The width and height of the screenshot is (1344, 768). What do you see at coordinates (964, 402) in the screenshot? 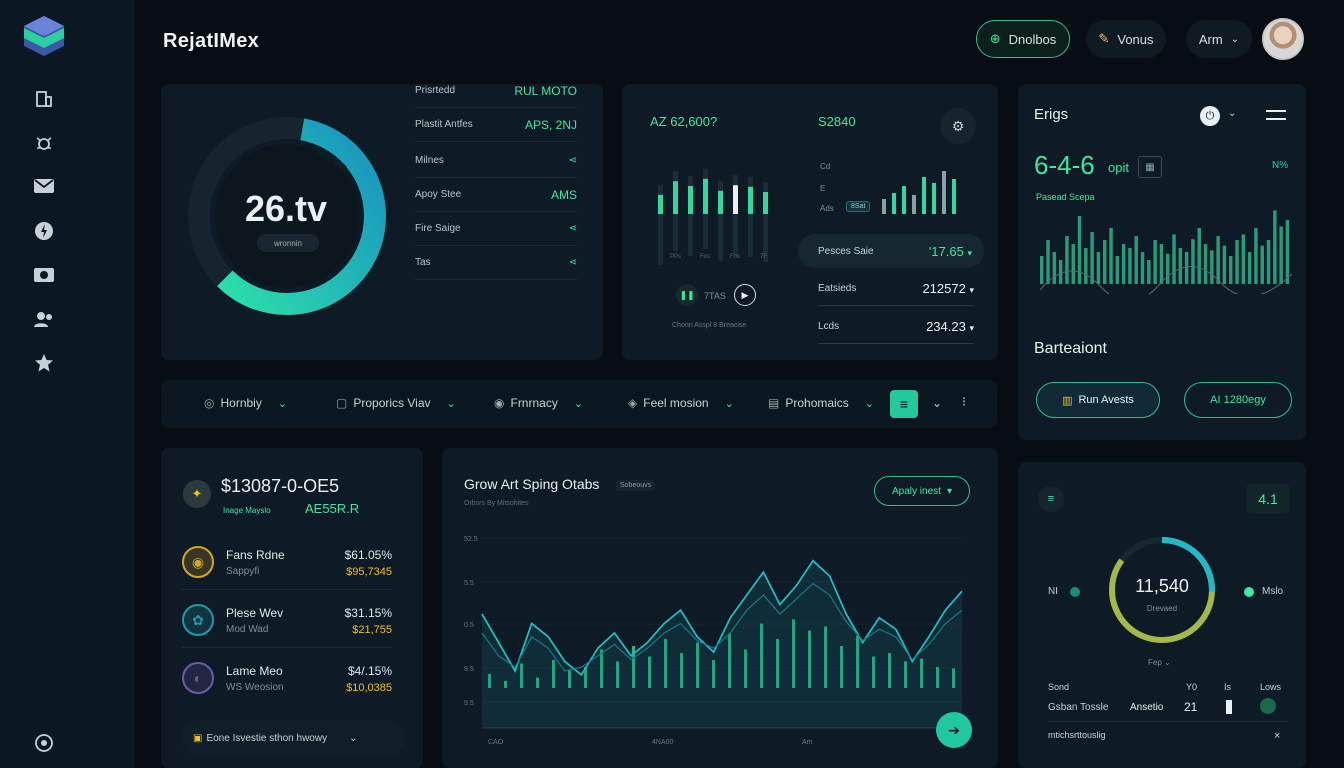
I see `more-icon: ⁝` at bounding box center [964, 402].